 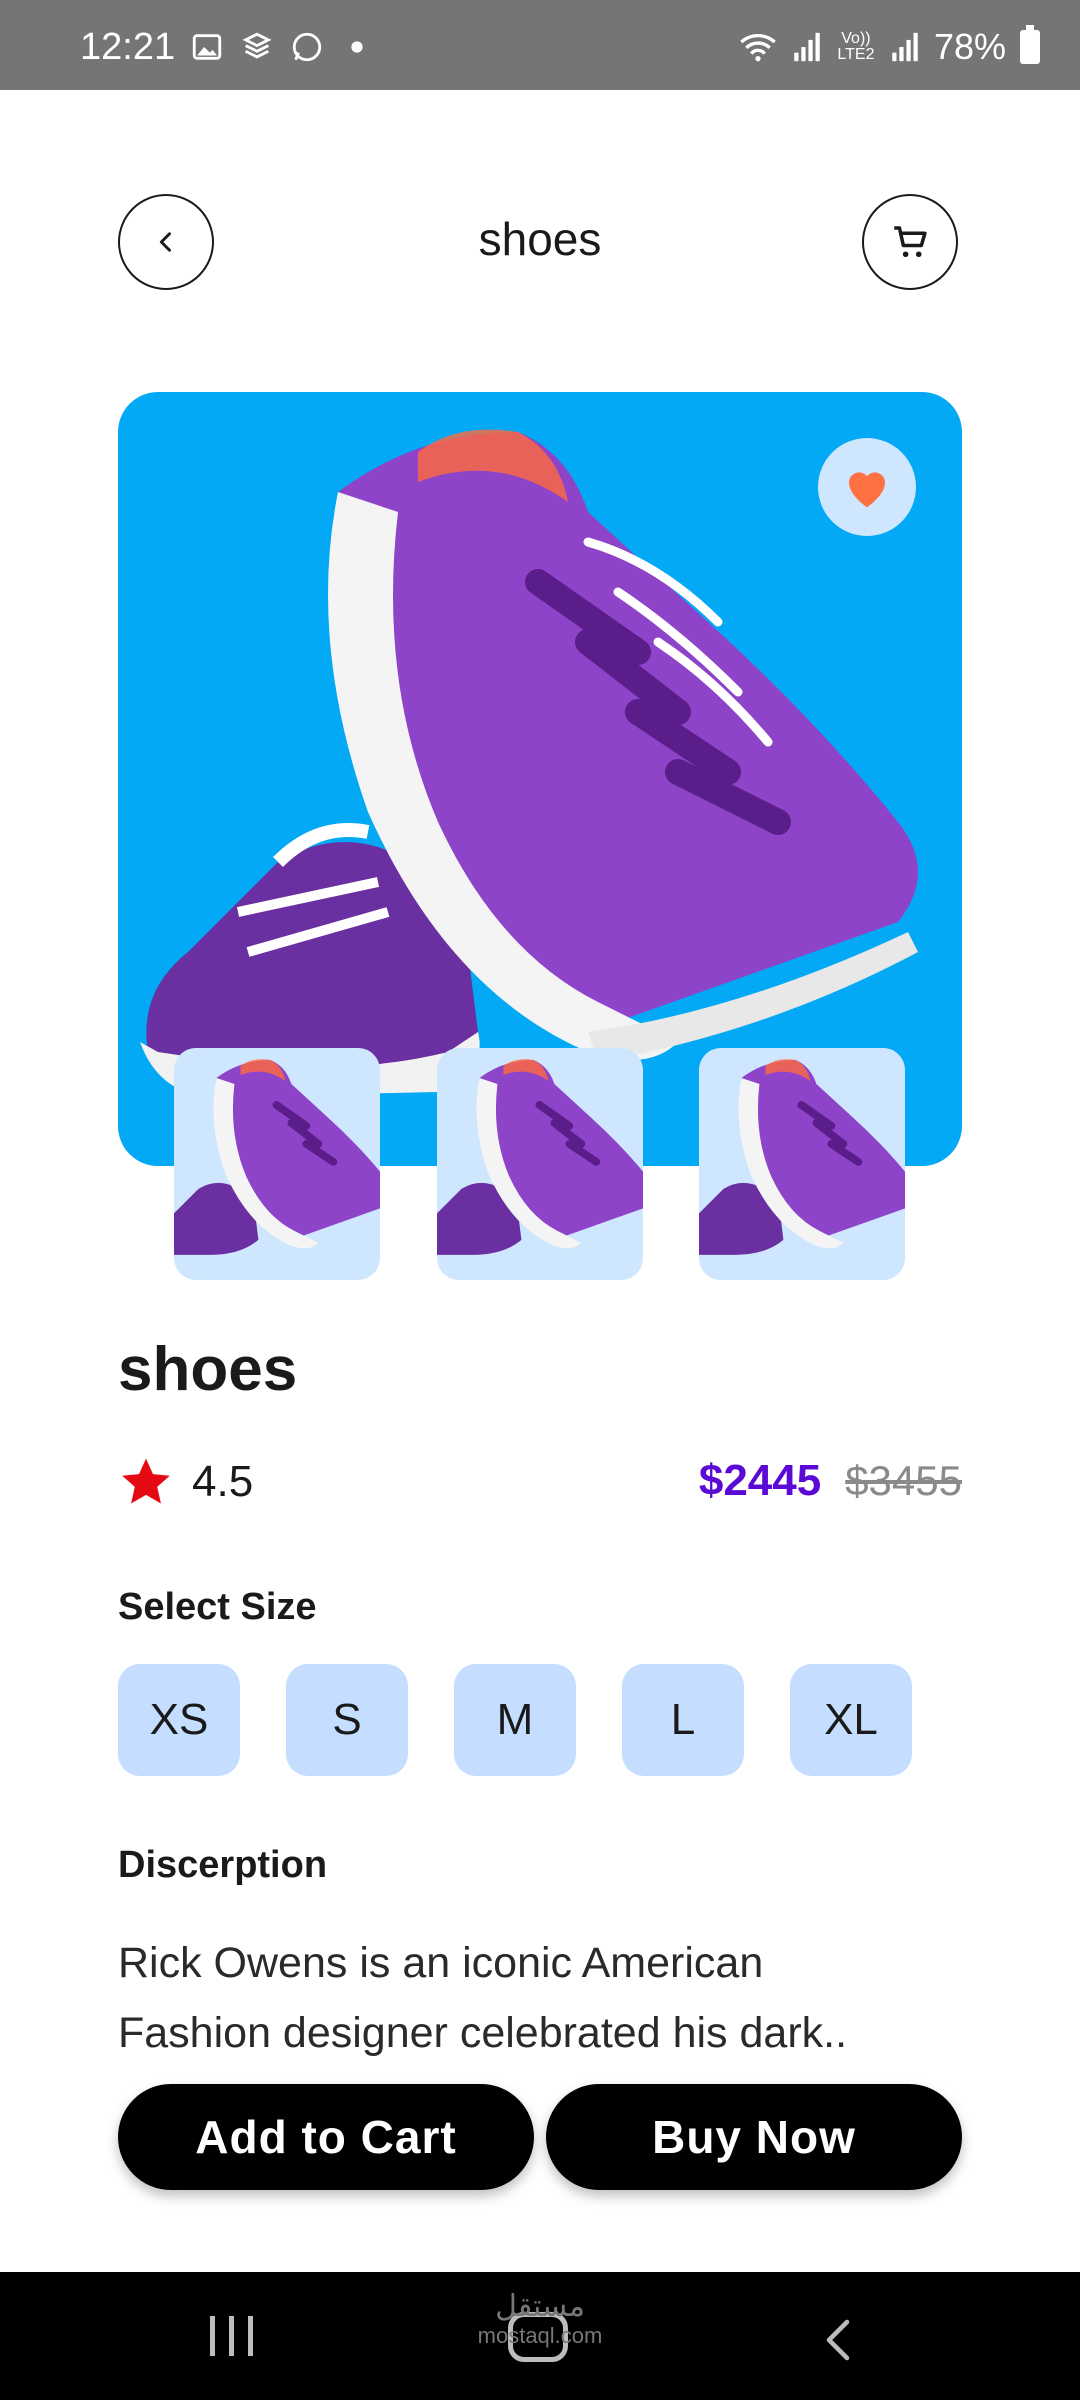 I want to click on size-options: XS S M L XL, so click(x=515, y=1720).